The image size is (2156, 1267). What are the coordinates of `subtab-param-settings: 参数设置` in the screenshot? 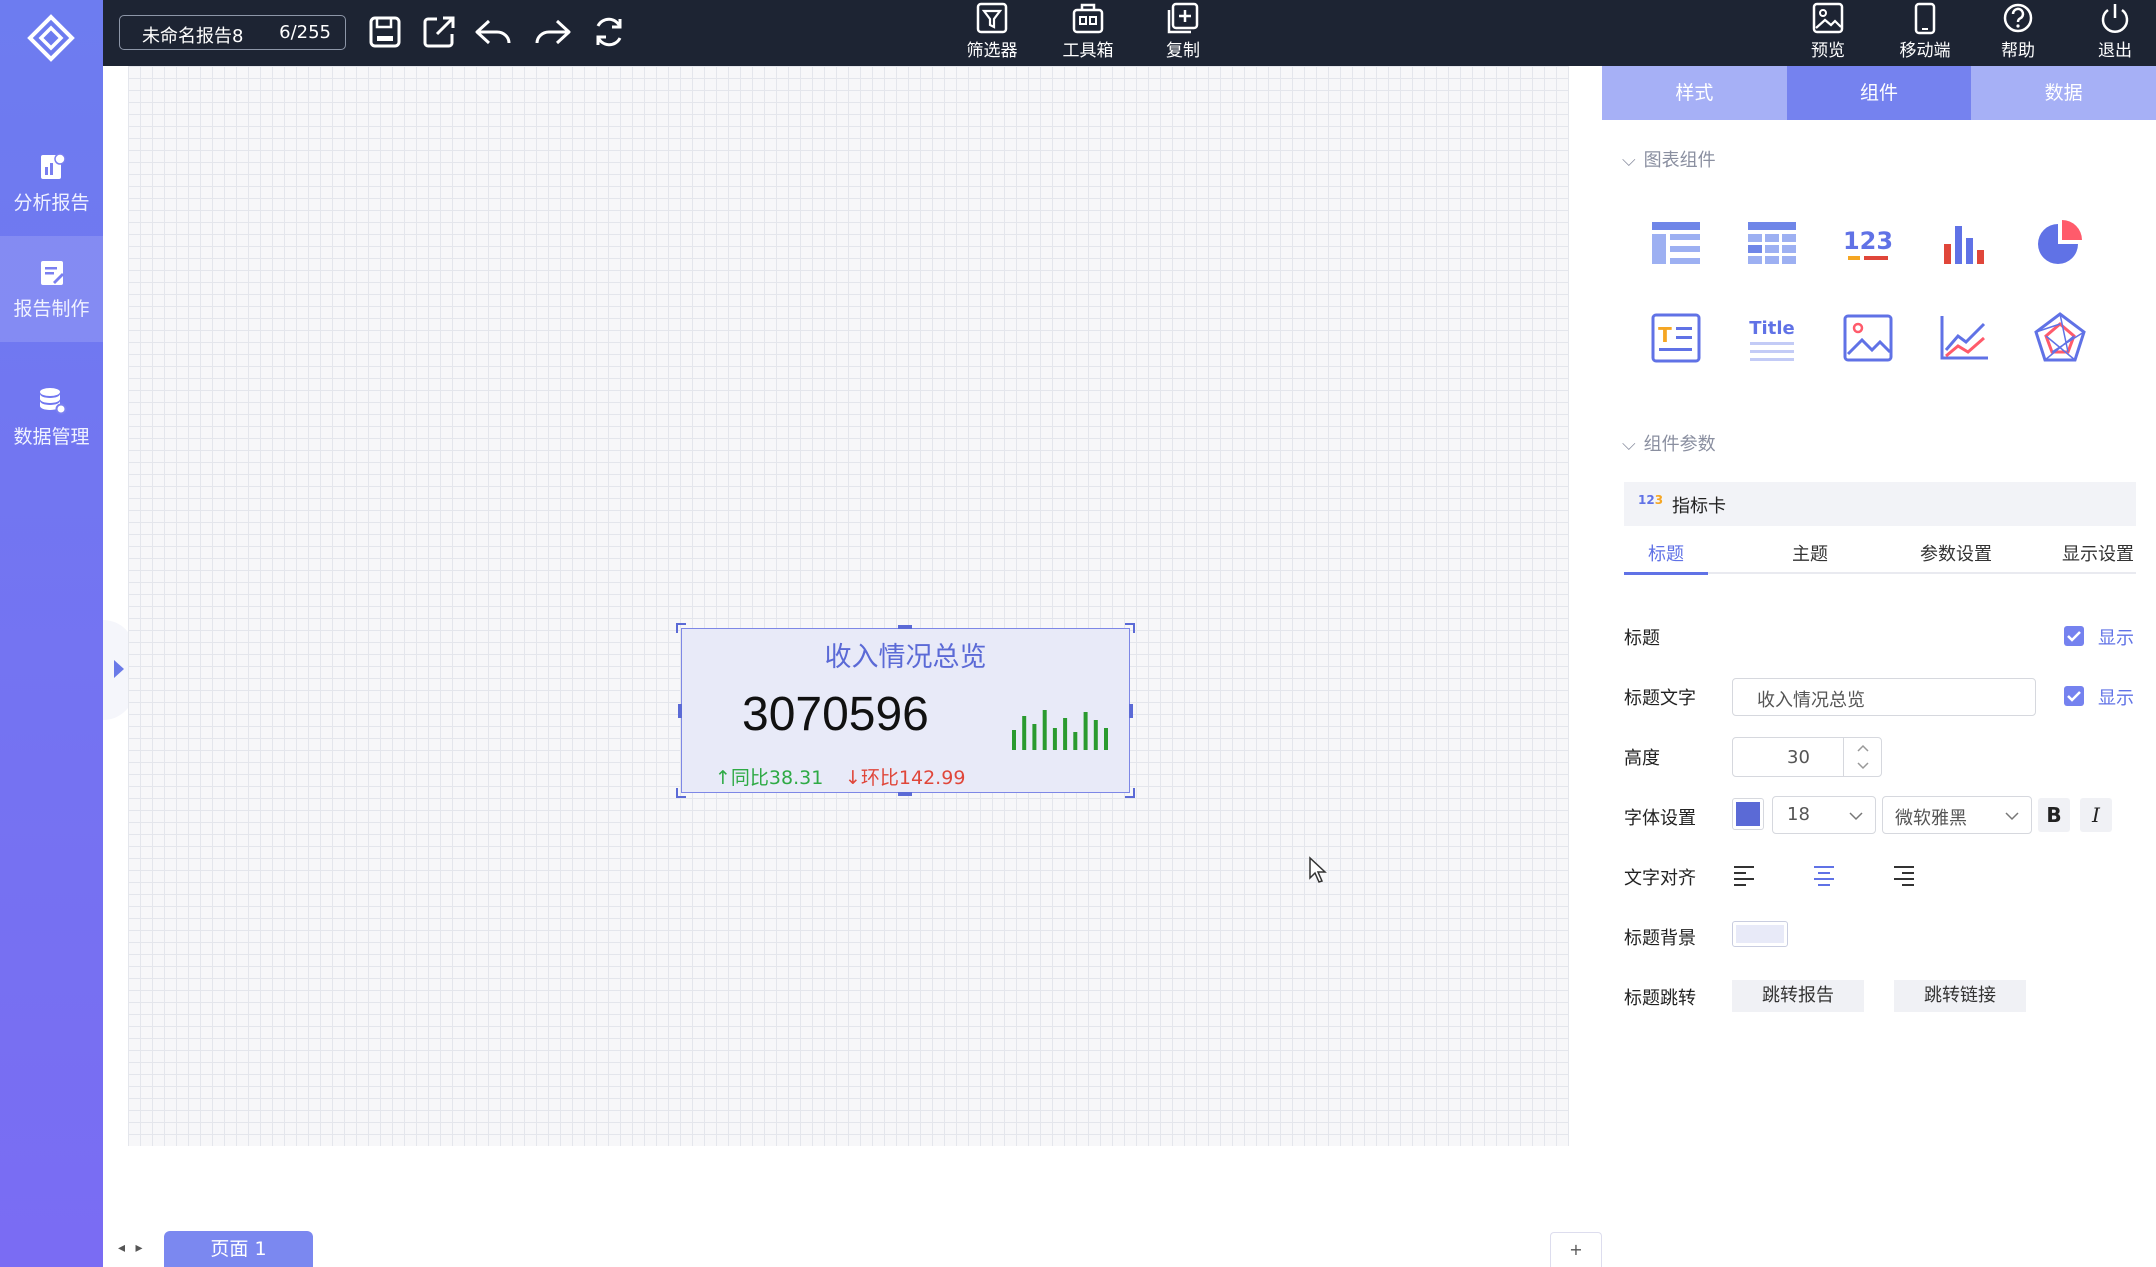 It's located at (1956, 553).